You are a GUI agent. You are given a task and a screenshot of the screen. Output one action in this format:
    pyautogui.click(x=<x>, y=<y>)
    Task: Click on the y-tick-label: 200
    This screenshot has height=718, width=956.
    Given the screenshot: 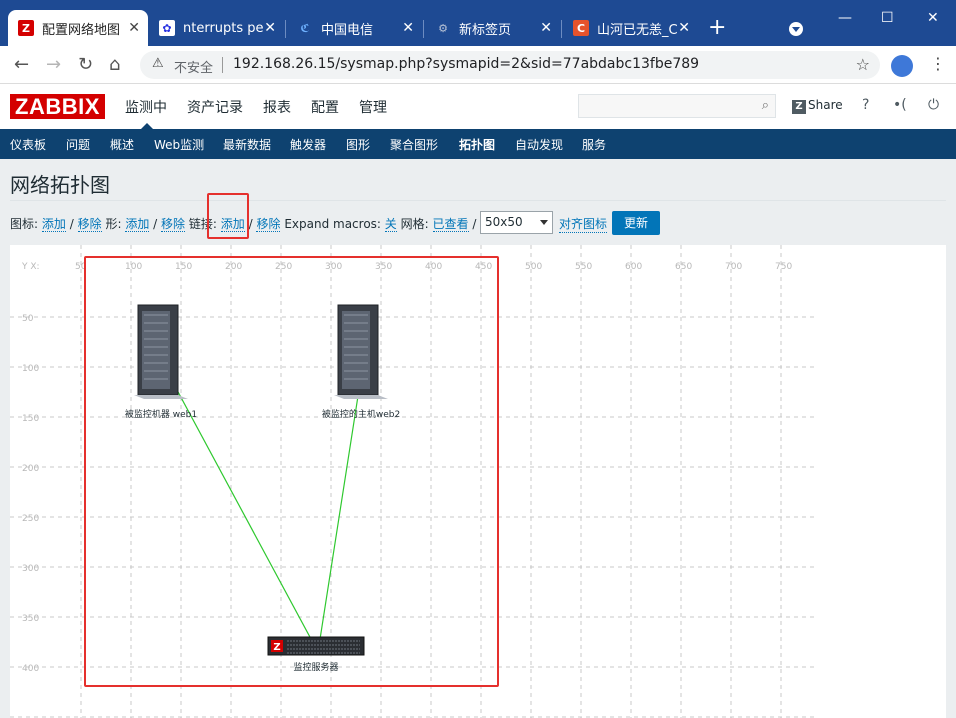 What is the action you would take?
    pyautogui.click(x=30, y=469)
    